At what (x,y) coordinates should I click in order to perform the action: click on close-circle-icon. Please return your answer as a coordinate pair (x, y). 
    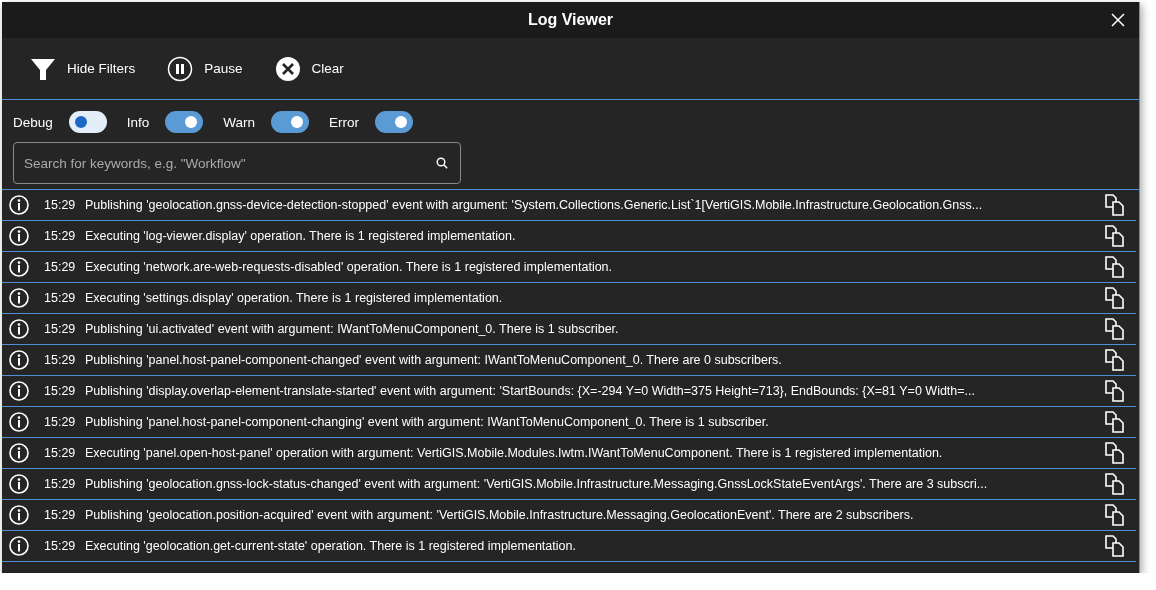
    Looking at the image, I should click on (287, 68).